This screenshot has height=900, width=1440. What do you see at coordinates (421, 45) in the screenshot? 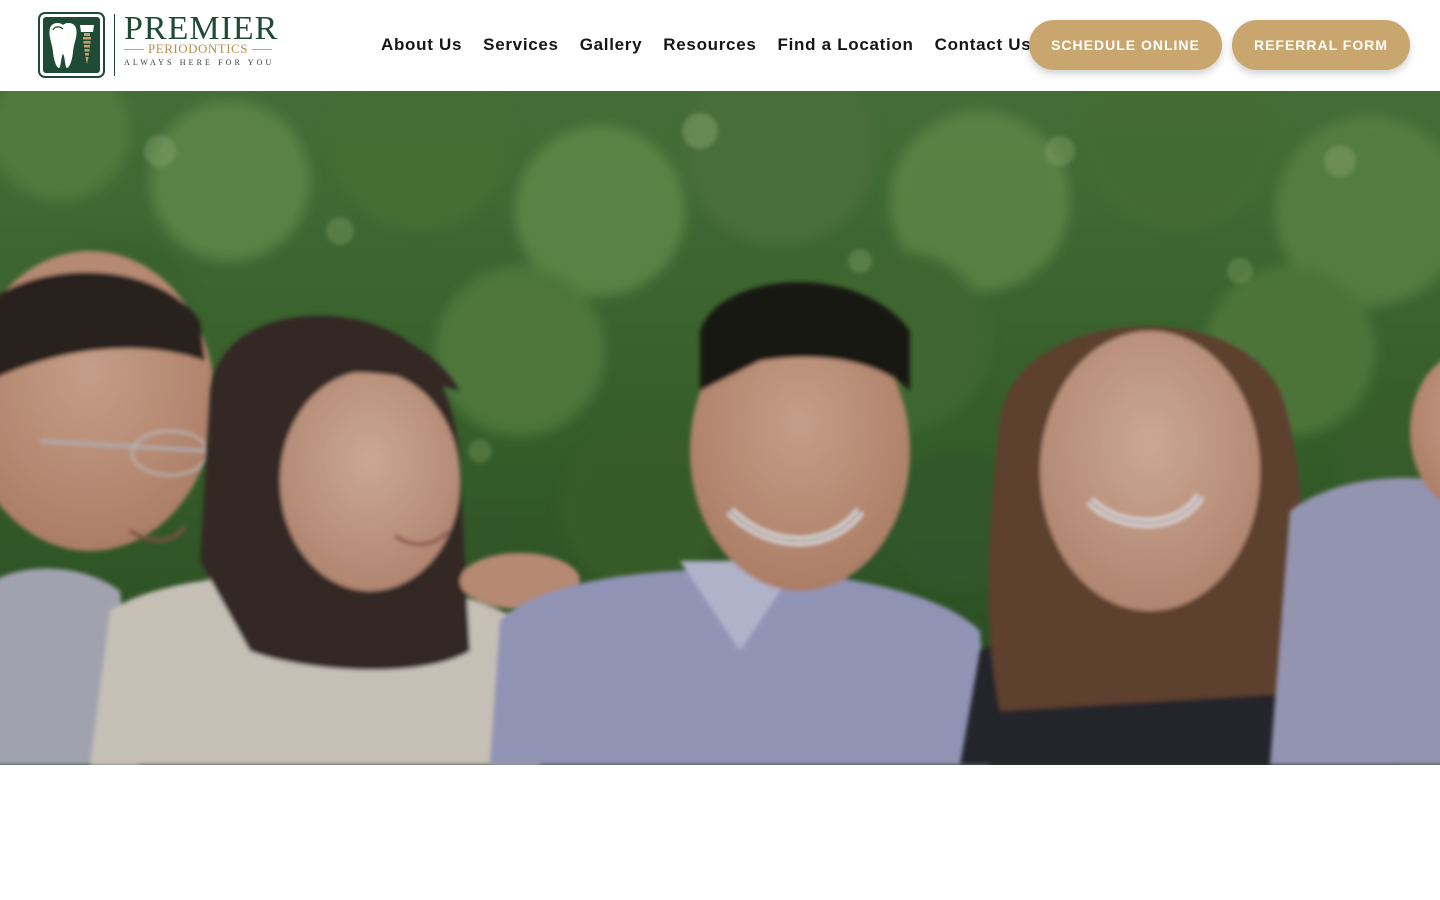
I see `nav-about-us: About Us` at bounding box center [421, 45].